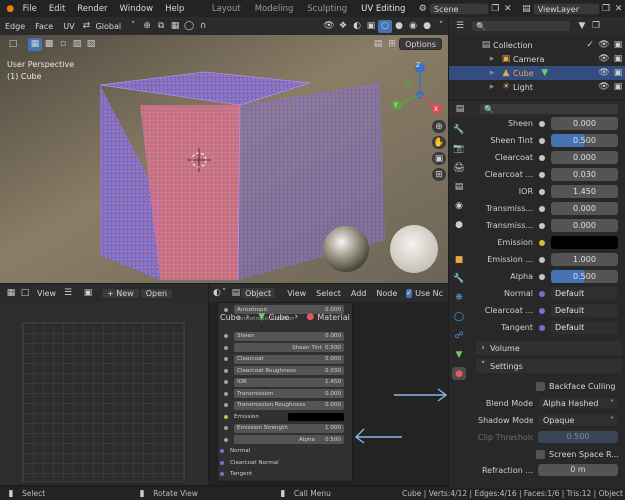 This screenshot has width=625, height=500. Describe the element at coordinates (459, 224) in the screenshot. I see `world-tab-icon: ●` at that location.